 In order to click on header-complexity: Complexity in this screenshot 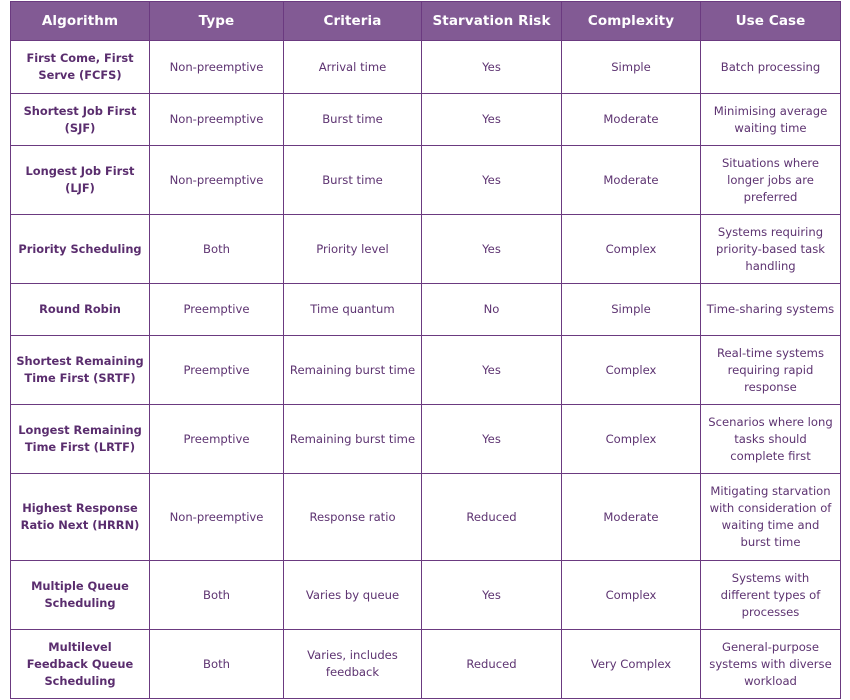, I will do `click(631, 21)`.